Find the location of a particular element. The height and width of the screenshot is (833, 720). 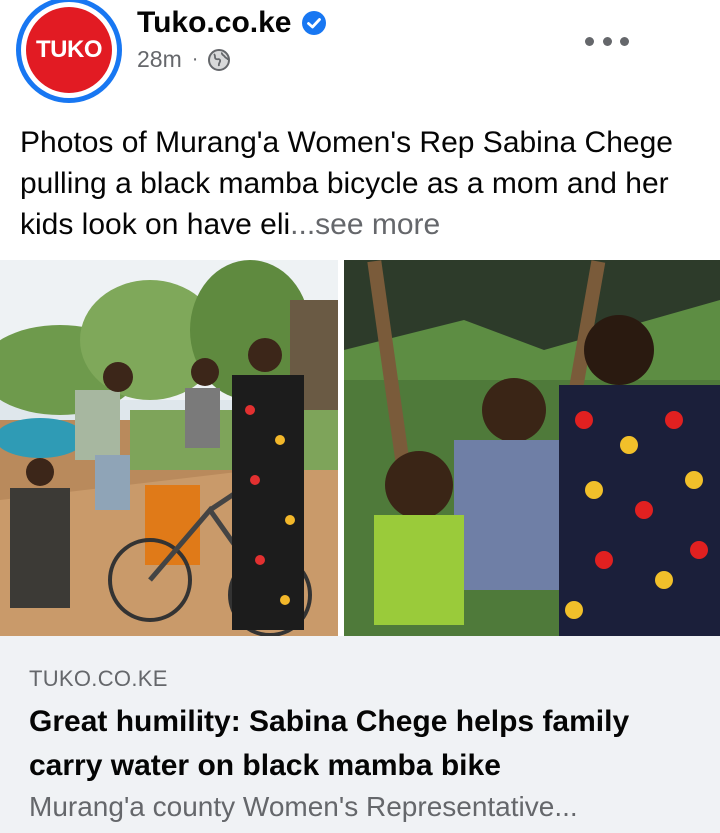

page-avatar: TUKO is located at coordinates (69, 51).